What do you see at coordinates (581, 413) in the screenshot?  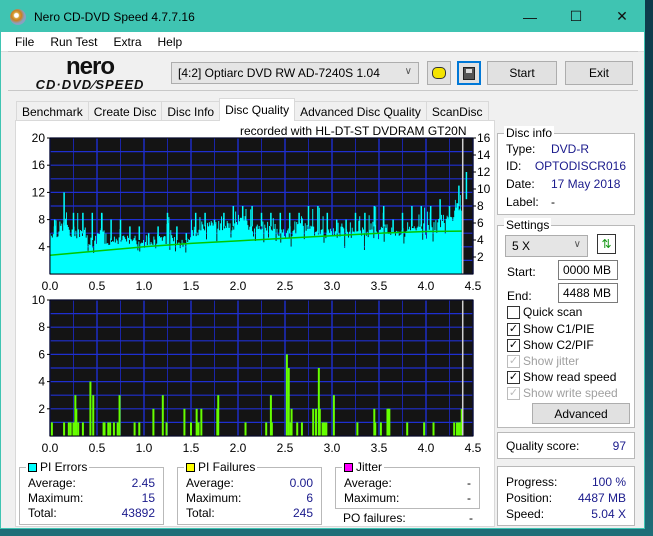 I see `advanced-button: Advanced` at bounding box center [581, 413].